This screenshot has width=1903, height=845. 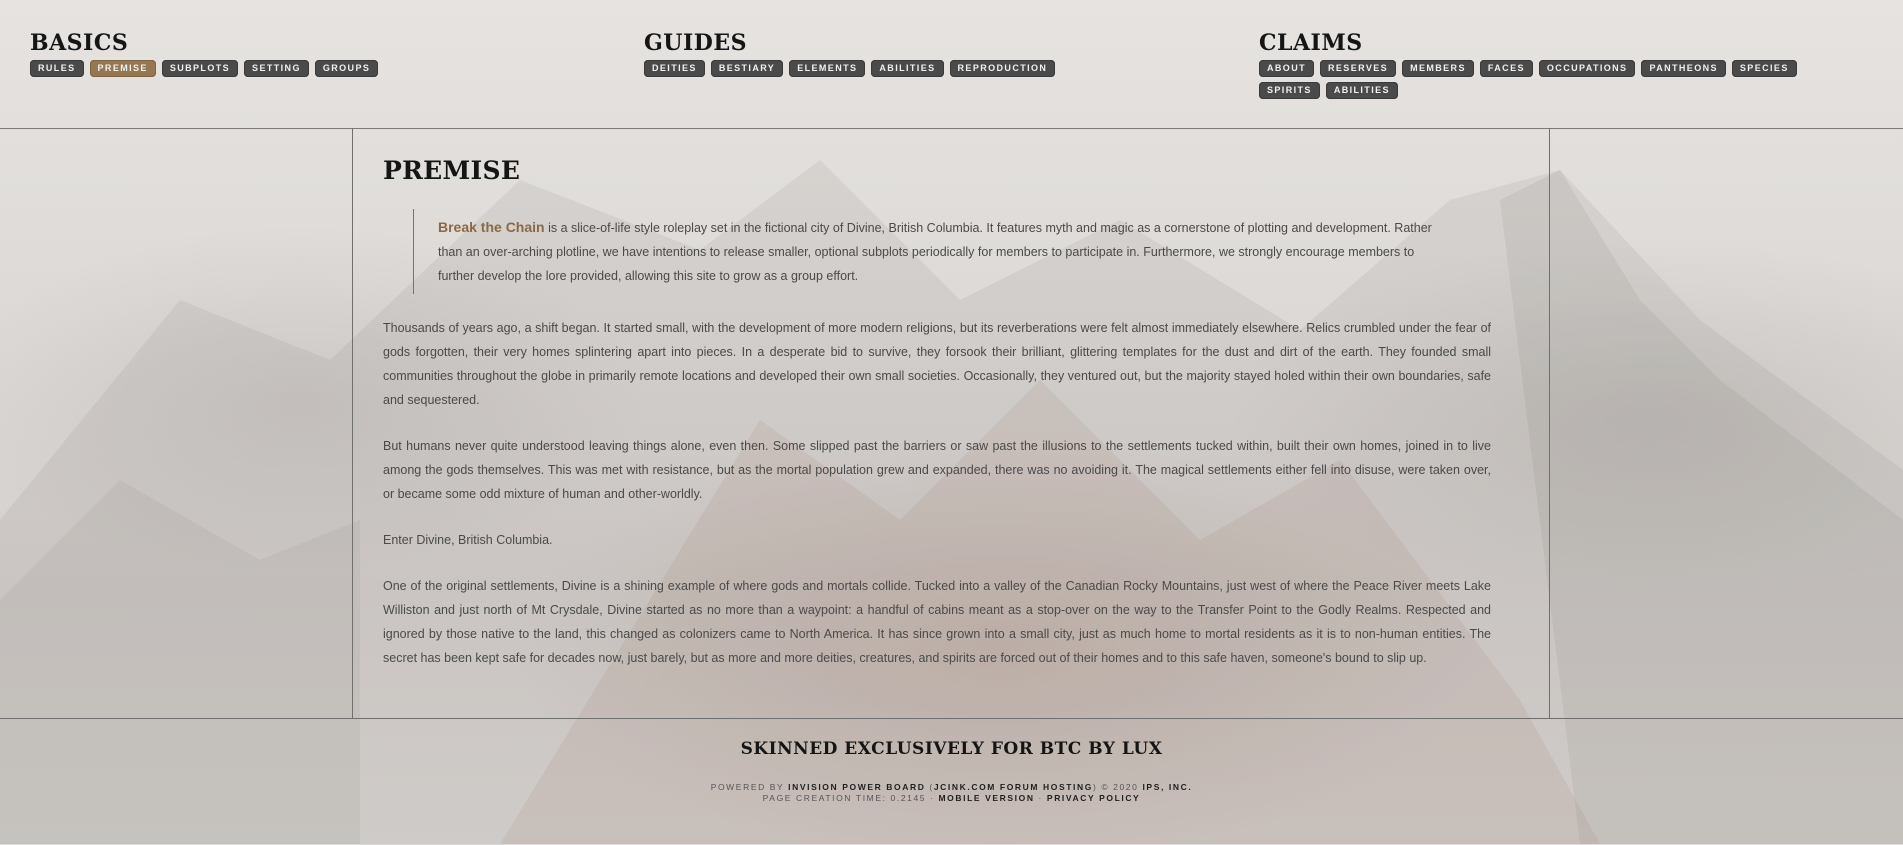 I want to click on page-title: PREMISE, so click(x=452, y=170).